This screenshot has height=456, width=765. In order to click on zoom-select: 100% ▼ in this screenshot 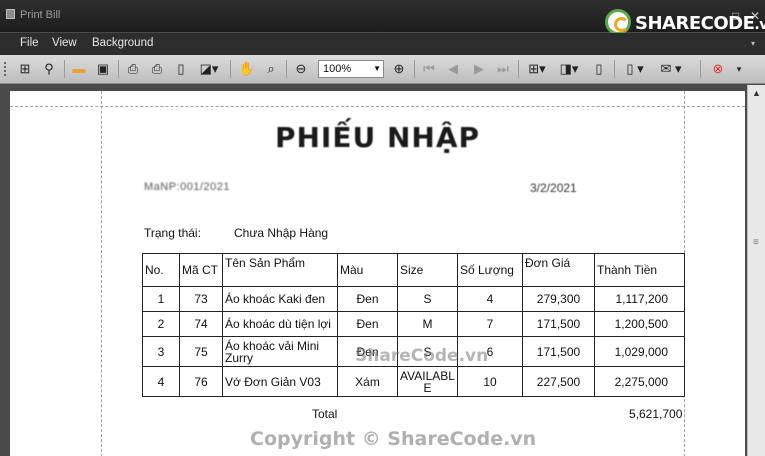, I will do `click(351, 69)`.